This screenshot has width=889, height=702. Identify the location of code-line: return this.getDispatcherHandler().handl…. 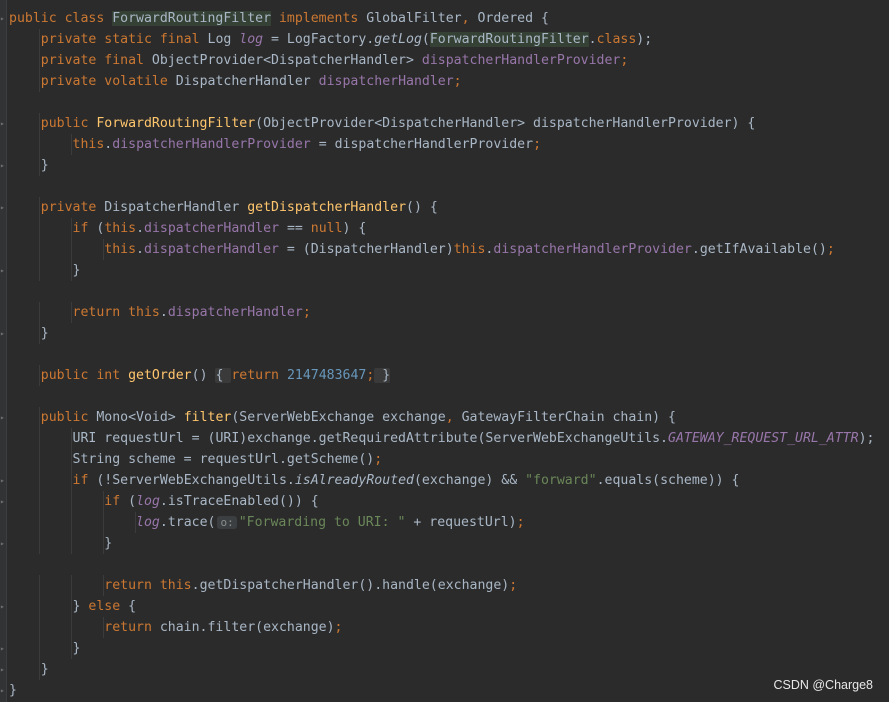
(449, 585).